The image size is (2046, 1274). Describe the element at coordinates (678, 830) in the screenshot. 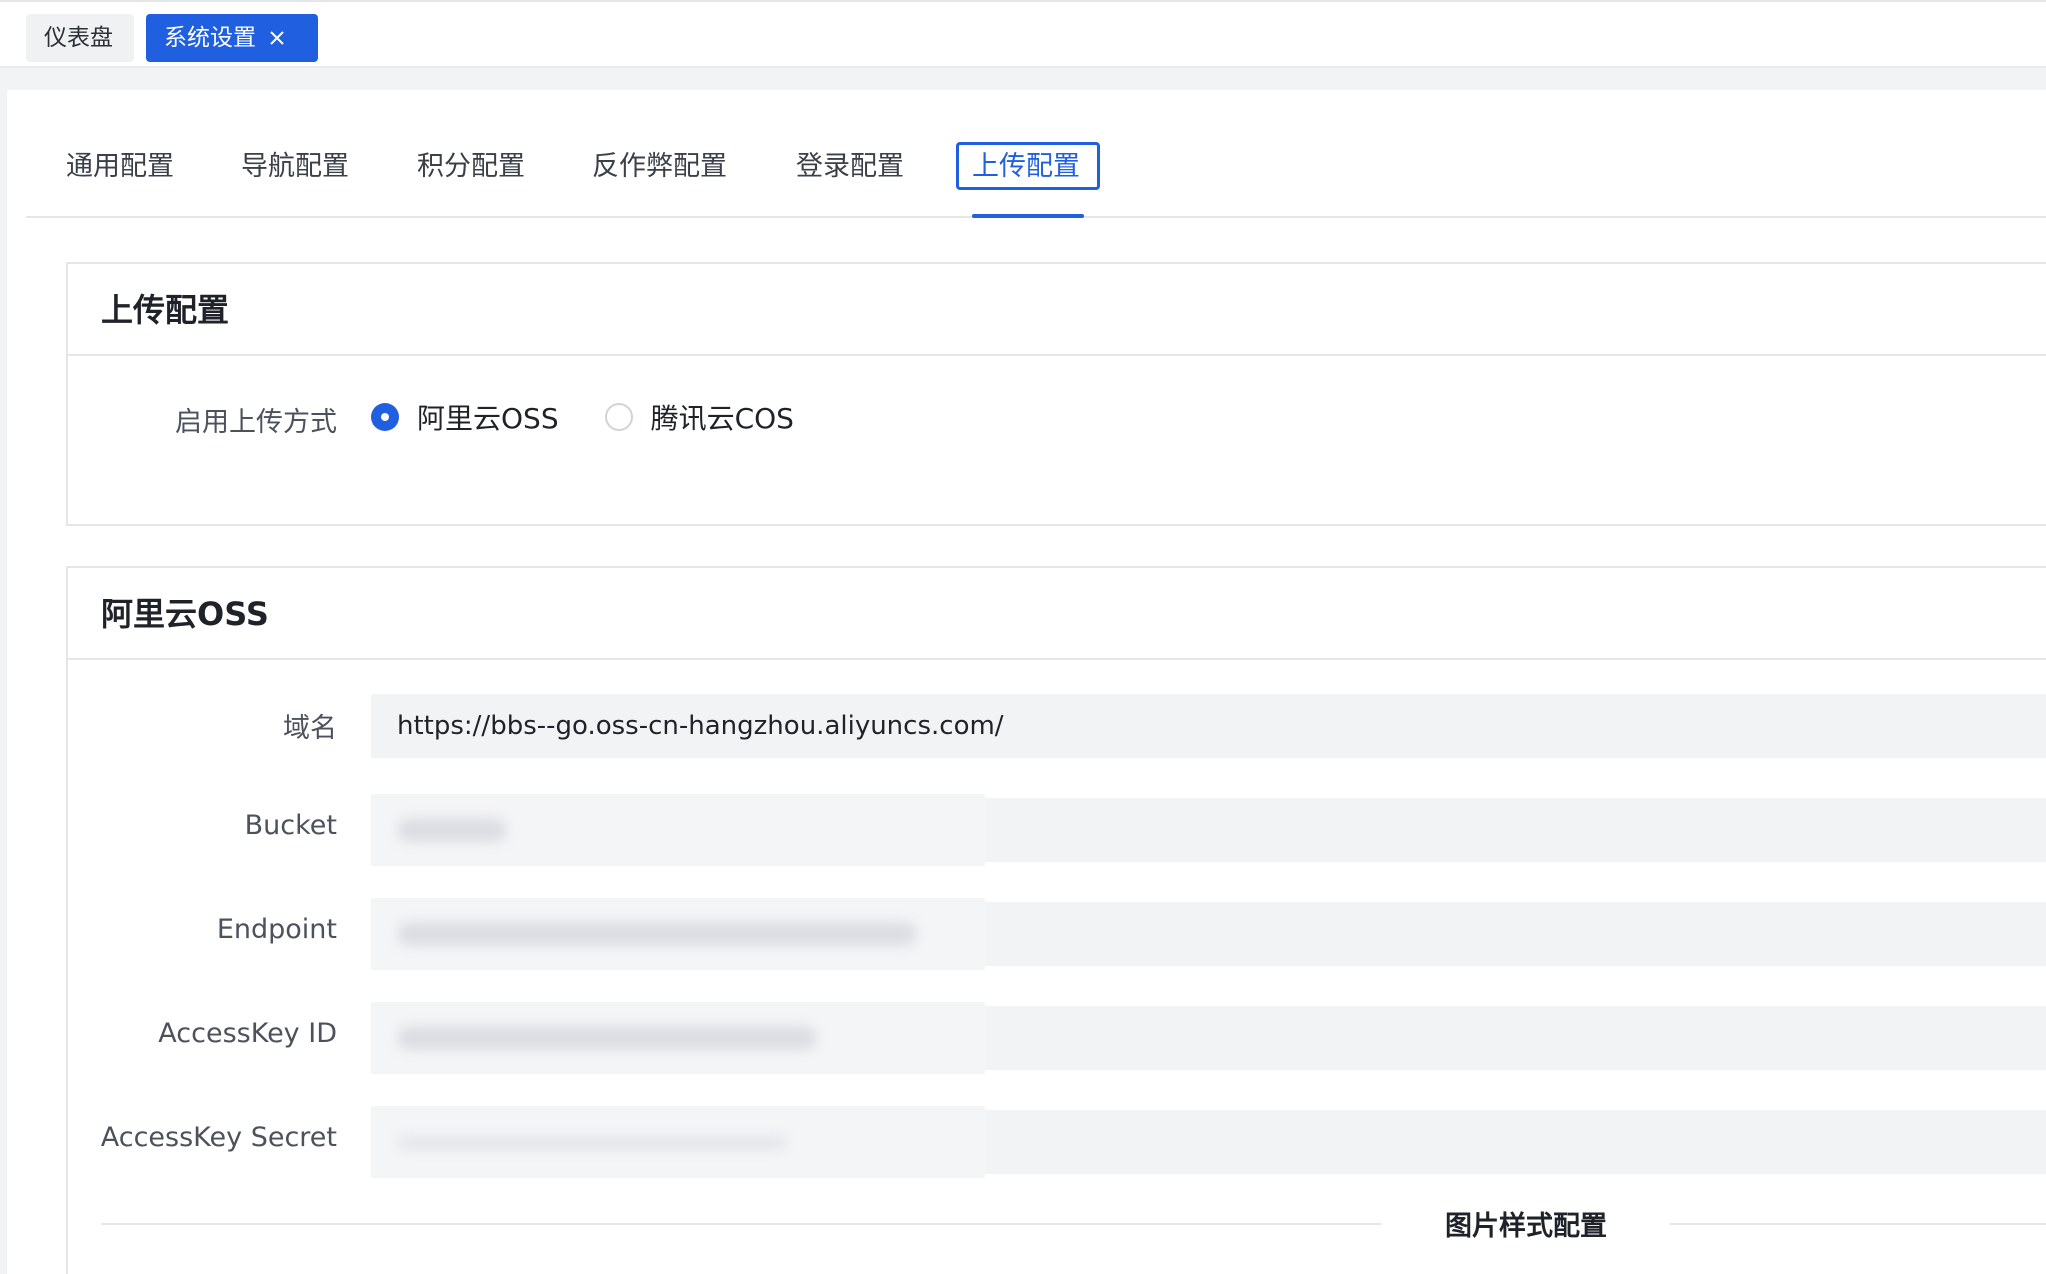

I see `redacted-bucket-value` at that location.